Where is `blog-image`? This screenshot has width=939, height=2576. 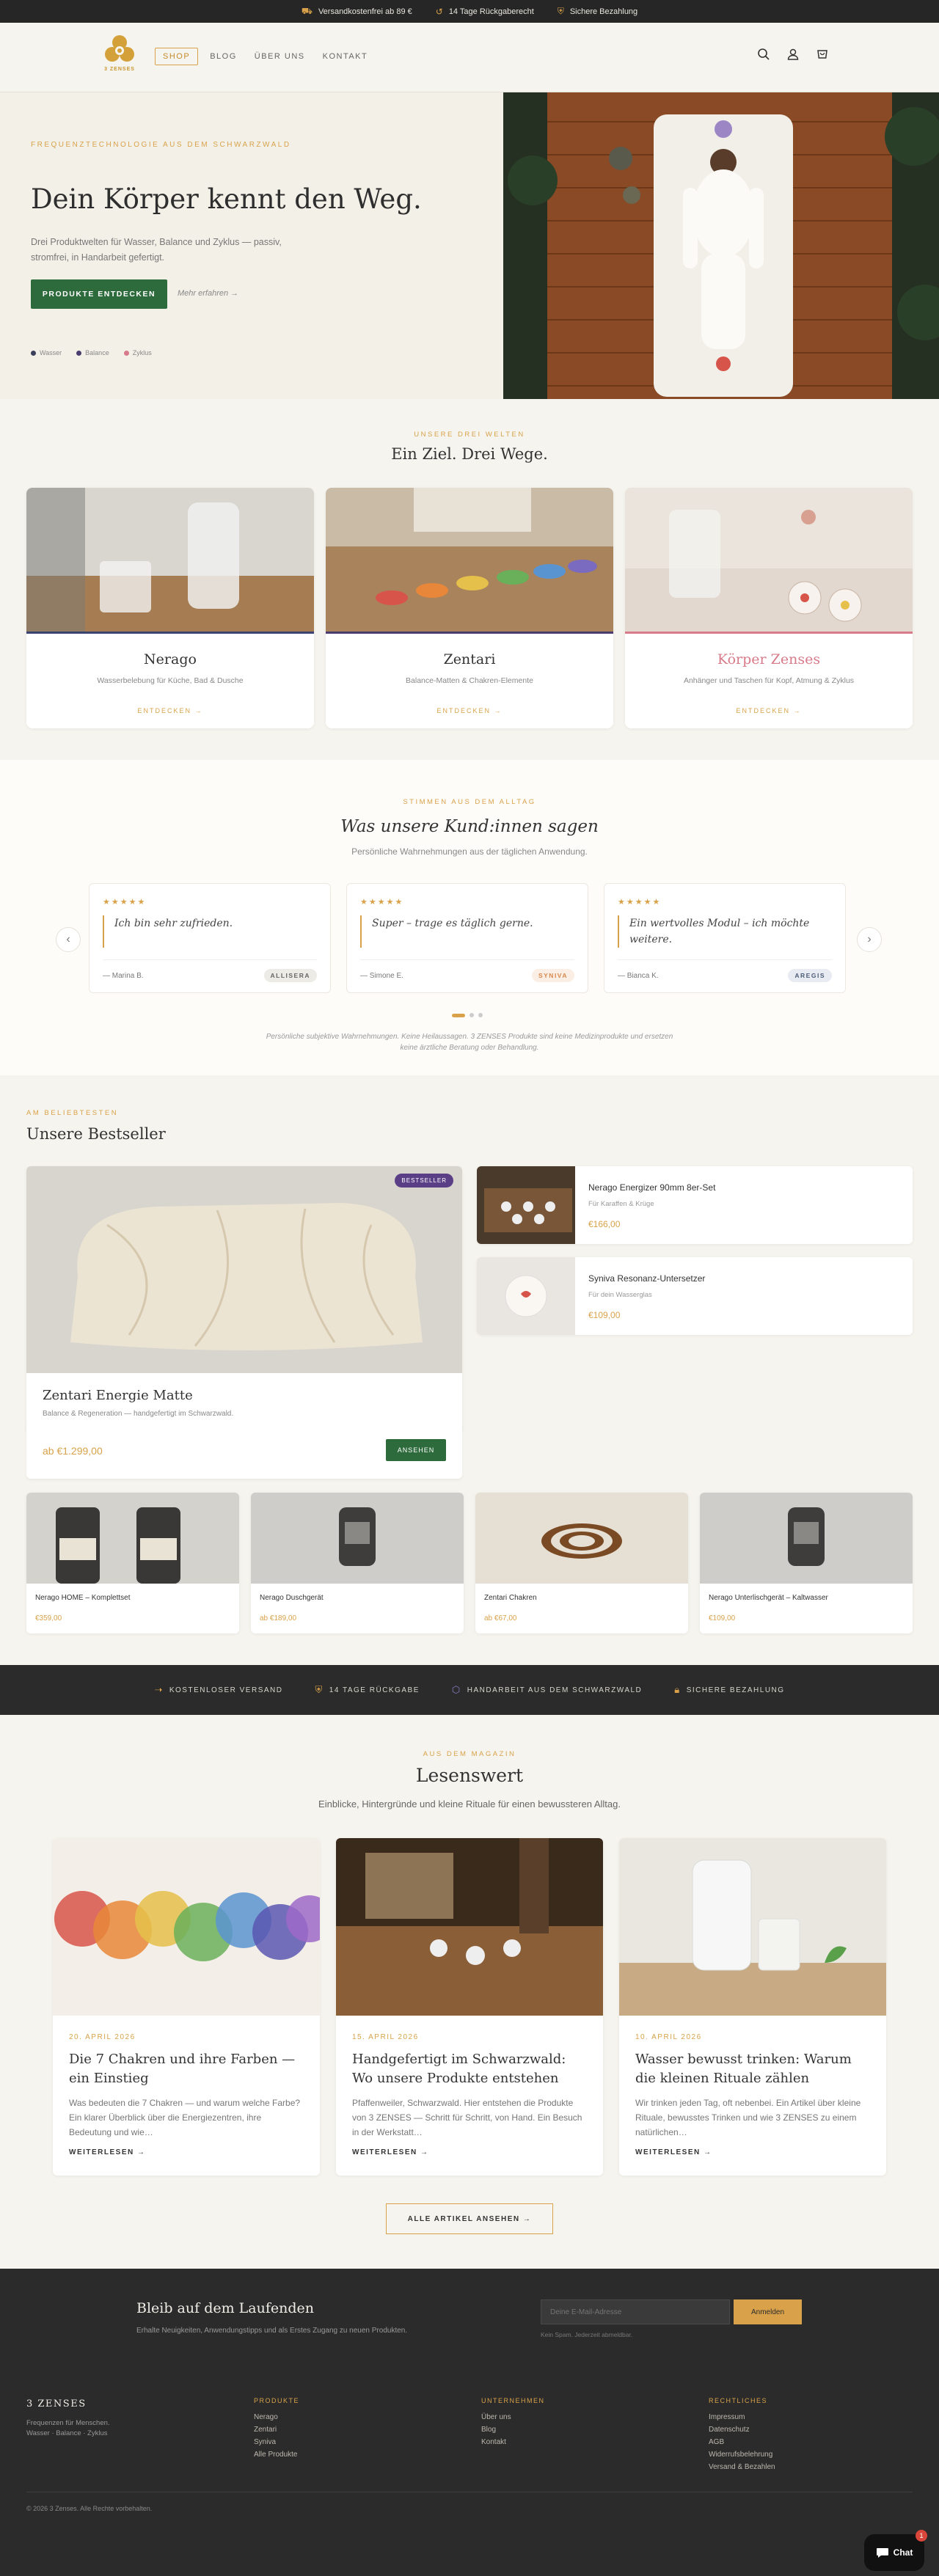 blog-image is located at coordinates (186, 1927).